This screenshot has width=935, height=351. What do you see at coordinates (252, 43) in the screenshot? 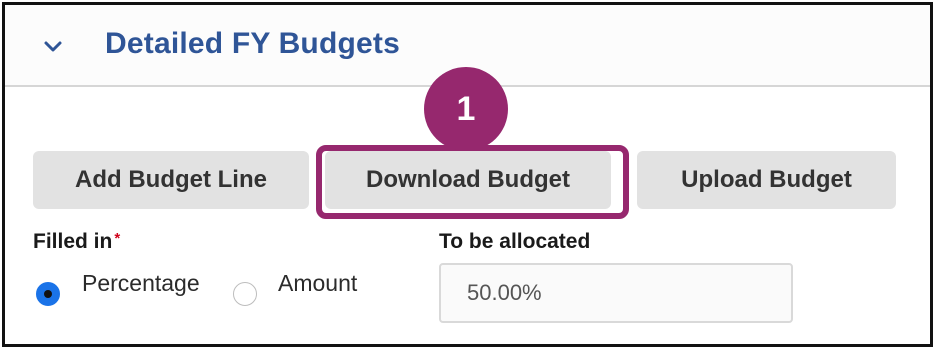
I see `section-title: Detailed FY Budgets` at bounding box center [252, 43].